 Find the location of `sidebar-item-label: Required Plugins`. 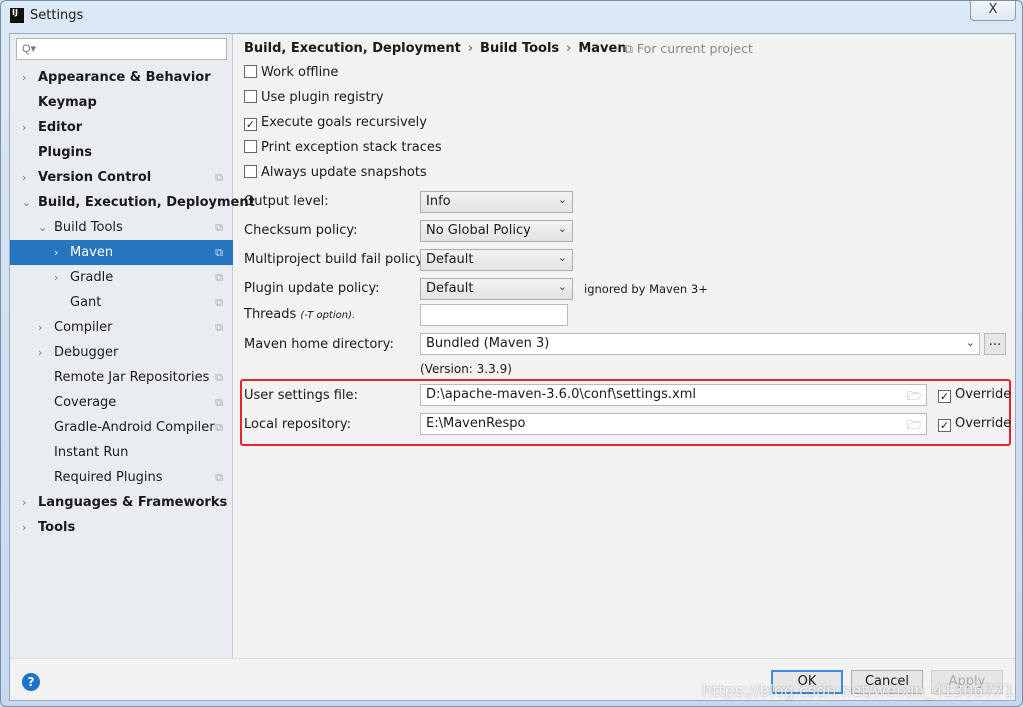

sidebar-item-label: Required Plugins is located at coordinates (108, 477).